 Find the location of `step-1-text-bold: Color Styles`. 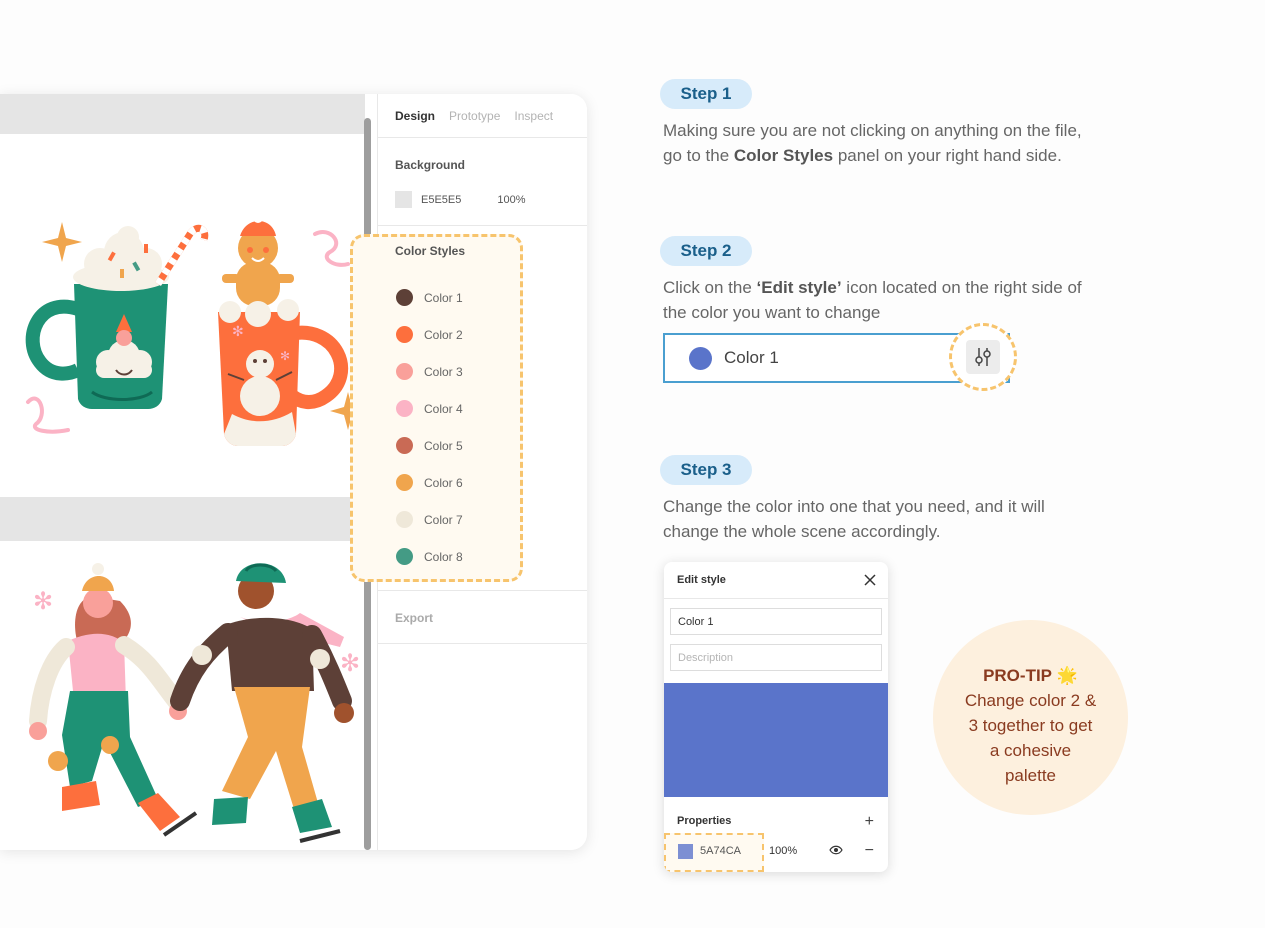

step-1-text-bold: Color Styles is located at coordinates (783, 155).